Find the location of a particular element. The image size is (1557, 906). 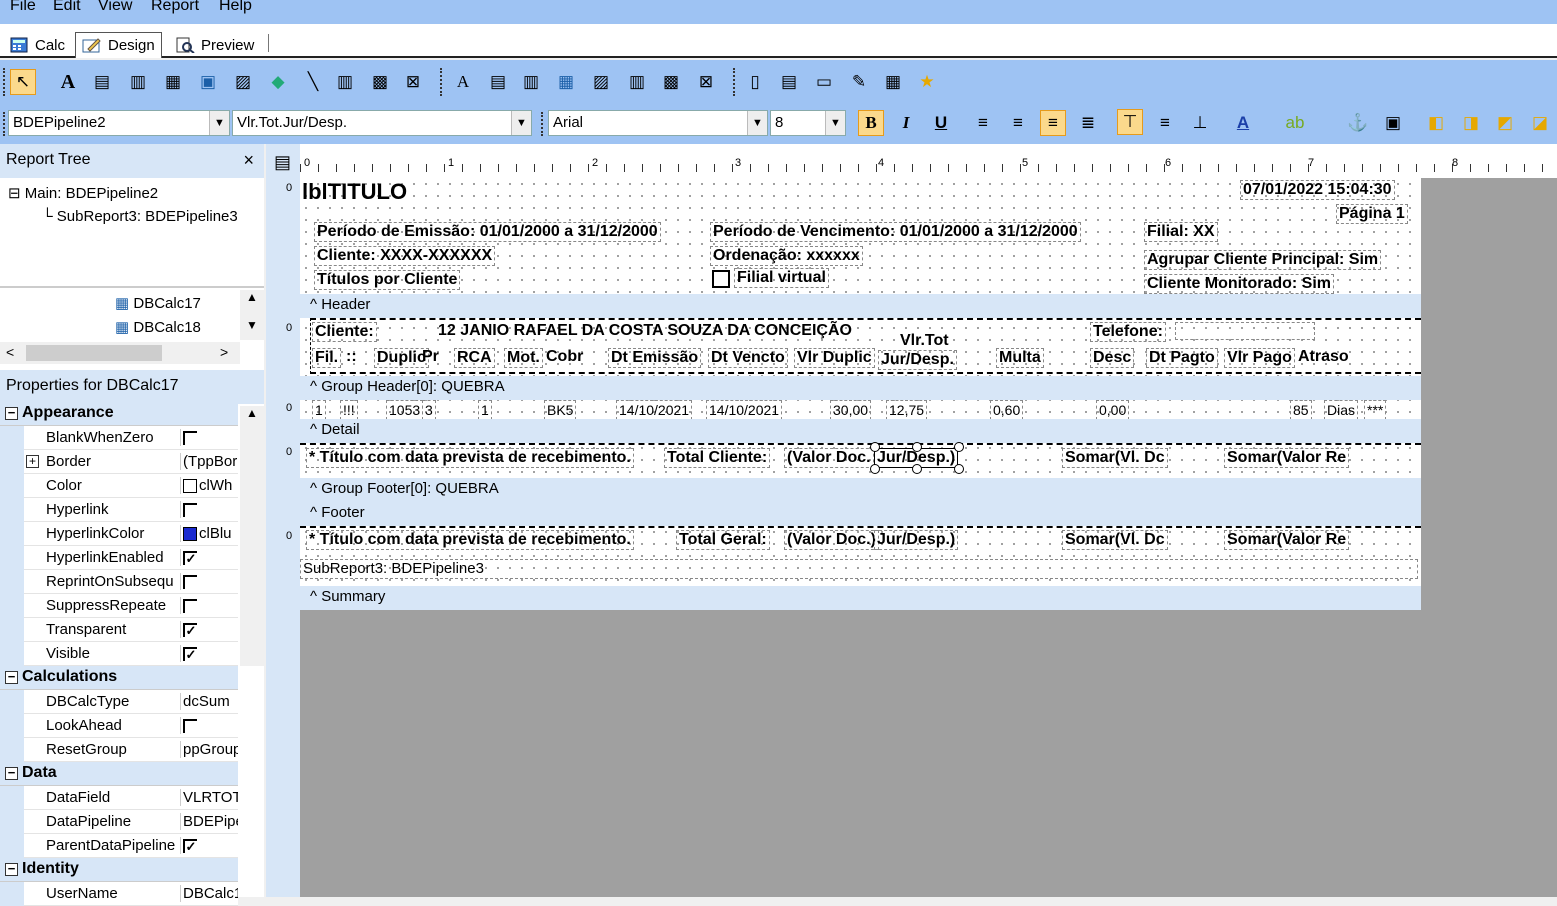

tab-design: Design is located at coordinates (118, 45).